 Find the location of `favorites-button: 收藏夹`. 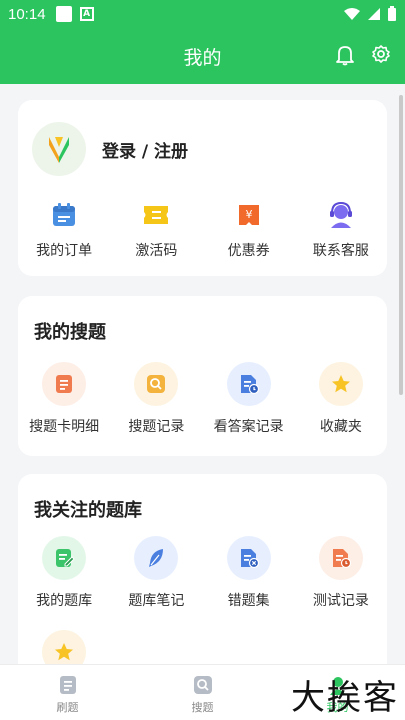

favorites-button: 收藏夹 is located at coordinates (341, 399).